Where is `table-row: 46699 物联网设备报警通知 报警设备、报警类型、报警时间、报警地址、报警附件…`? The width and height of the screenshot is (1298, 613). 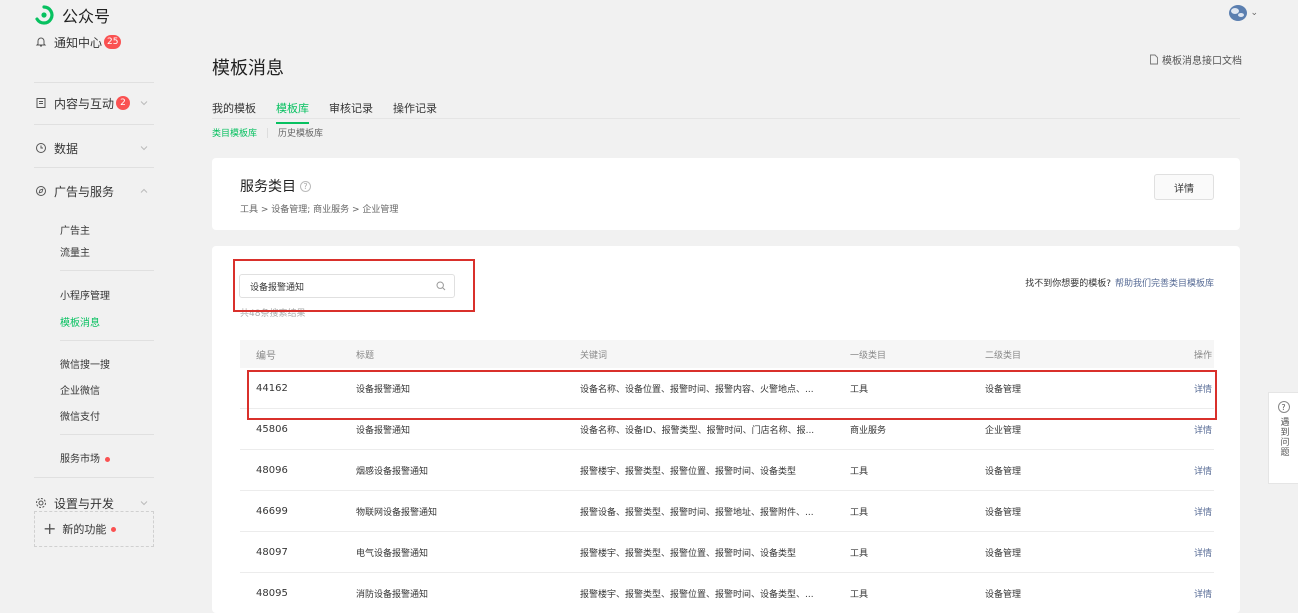
table-row: 46699 物联网设备报警通知 报警设备、报警类型、报警时间、报警地址、报警附件… is located at coordinates (727, 511).